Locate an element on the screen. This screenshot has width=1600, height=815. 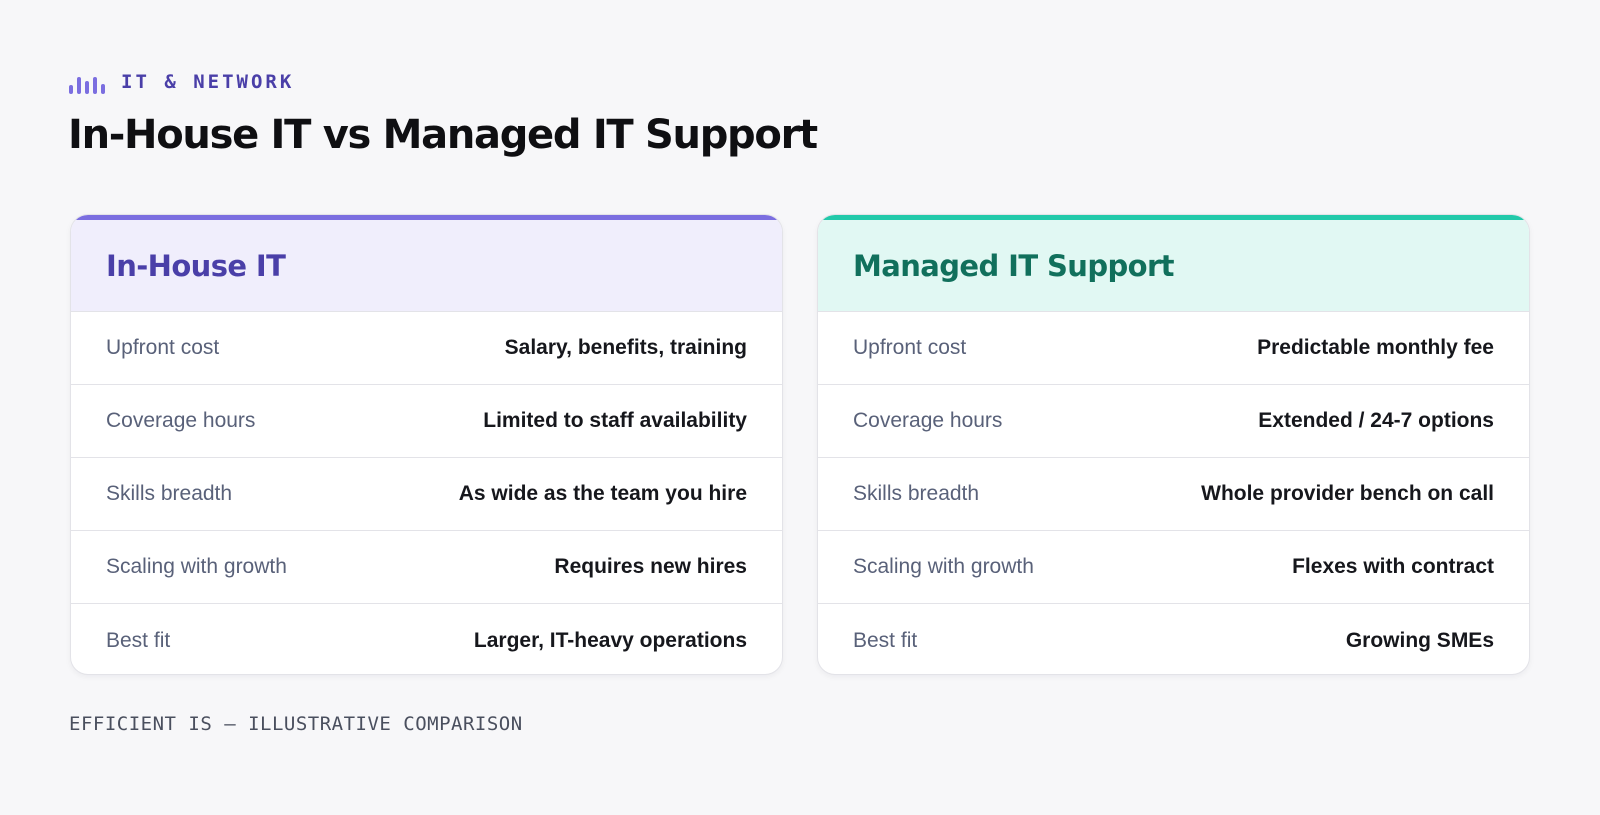
comparison-row: Best fit Growing SMEs is located at coordinates (1173, 639).